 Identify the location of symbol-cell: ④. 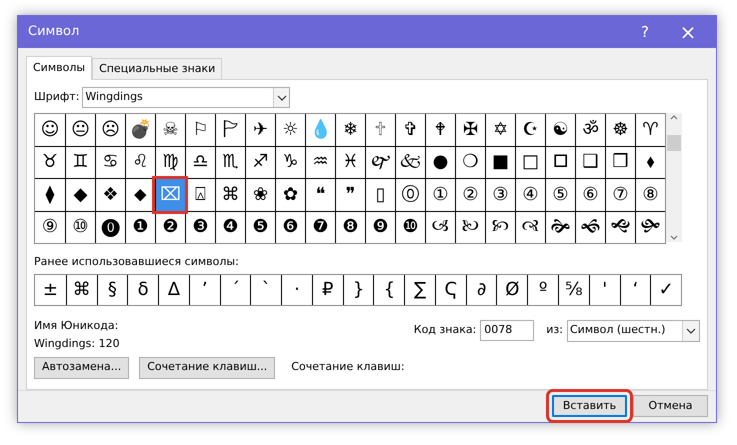
(530, 194).